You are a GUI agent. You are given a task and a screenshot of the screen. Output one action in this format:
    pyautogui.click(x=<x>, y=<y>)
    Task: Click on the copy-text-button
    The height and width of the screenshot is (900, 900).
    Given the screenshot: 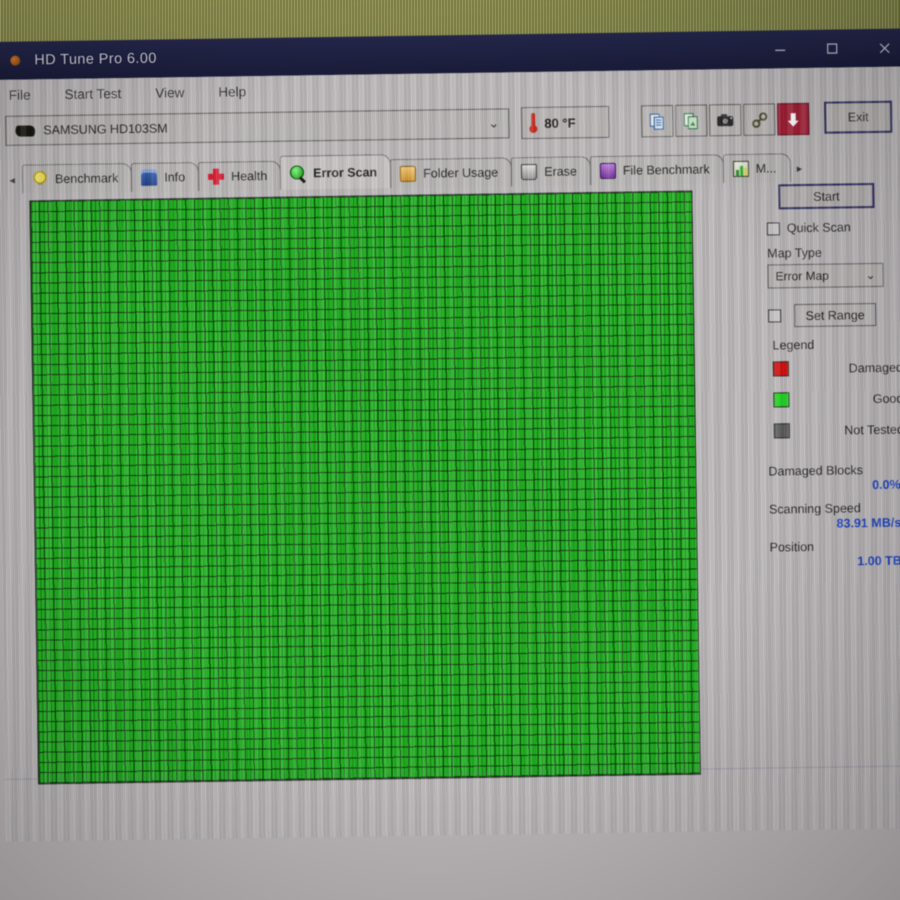 What is the action you would take?
    pyautogui.click(x=657, y=121)
    